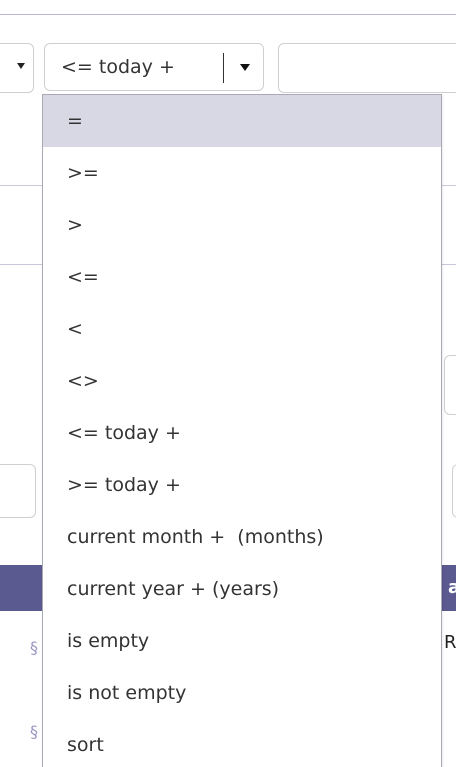 The height and width of the screenshot is (767, 456). Describe the element at coordinates (242, 693) in the screenshot. I see `dropdown-option: is not empty` at that location.